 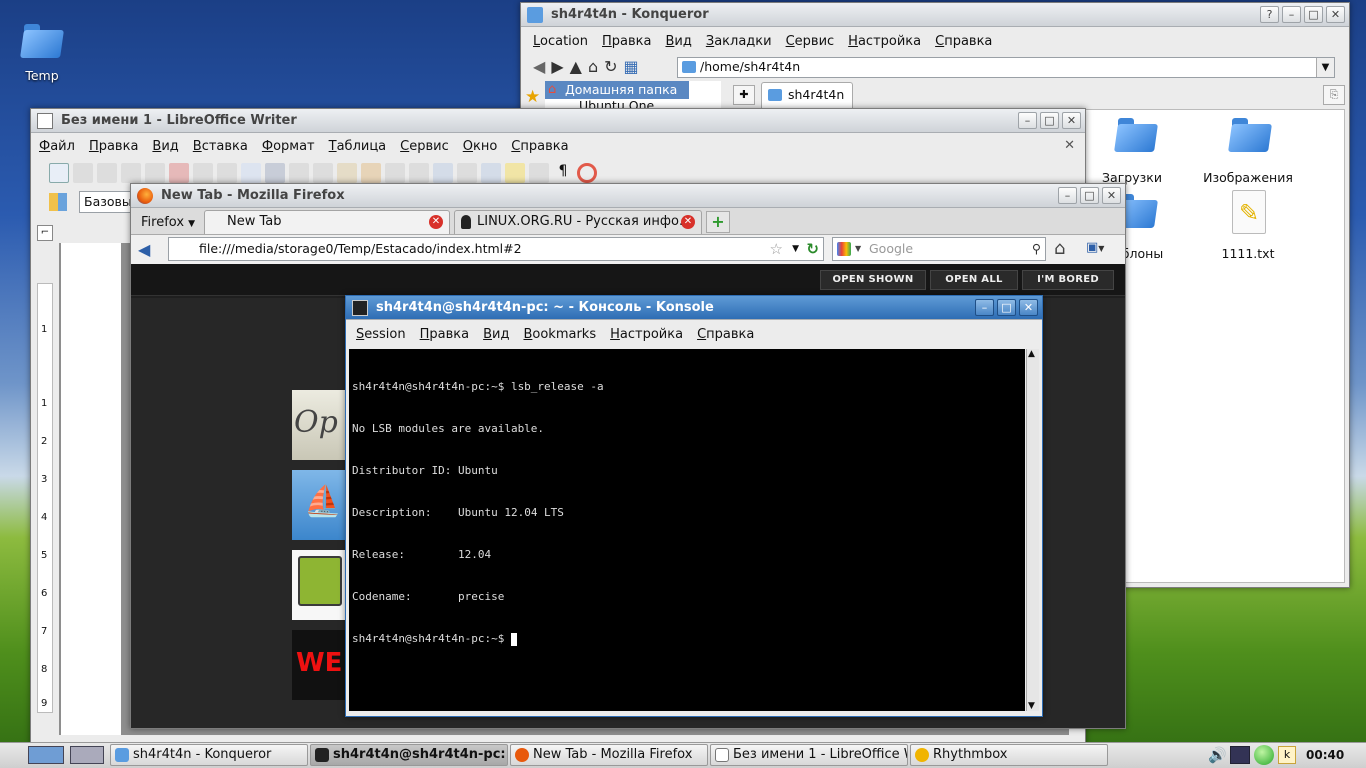 What do you see at coordinates (939, 249) in the screenshot?
I see `search-input: ▼ Google ⚲` at bounding box center [939, 249].